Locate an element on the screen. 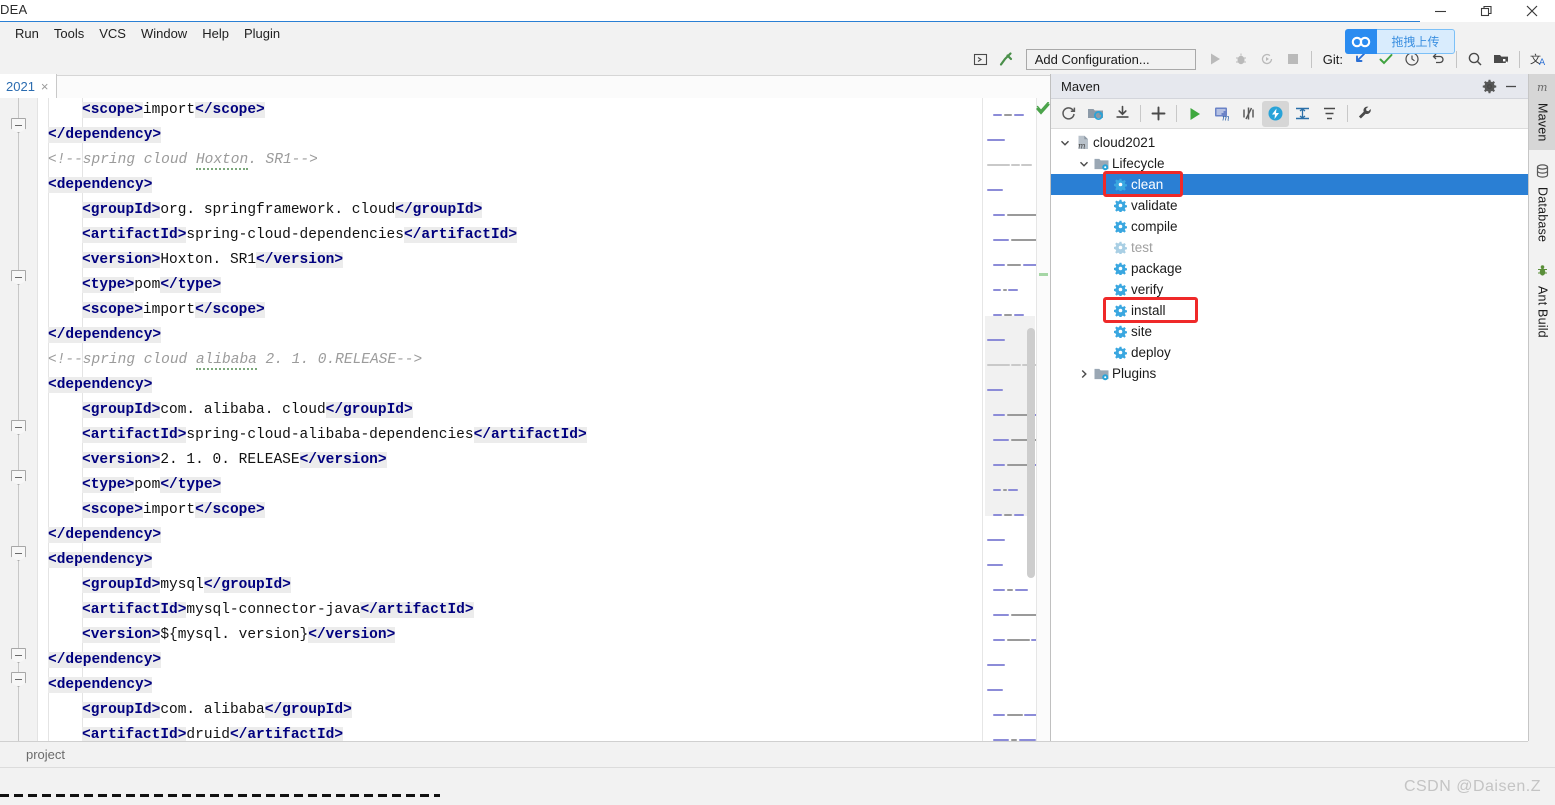  hide-minimize-icon is located at coordinates (1511, 86).